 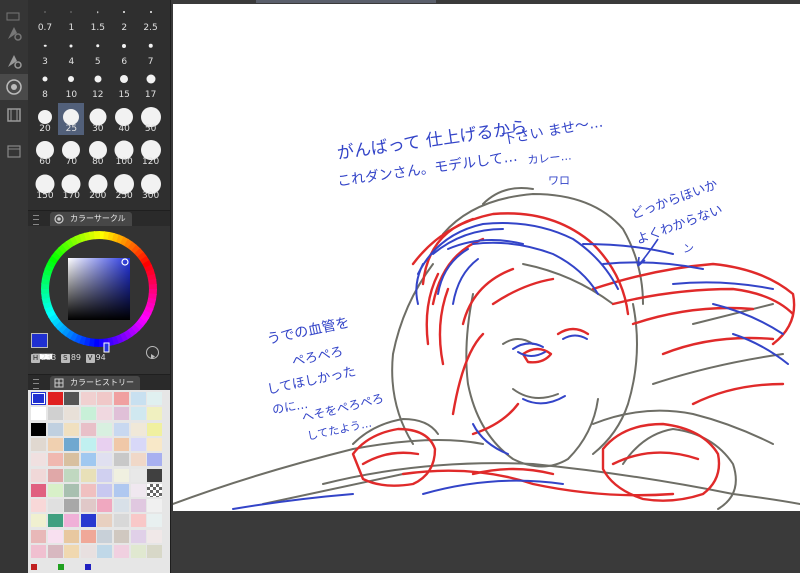 I want to click on calendar-icon, so click(x=14, y=151).